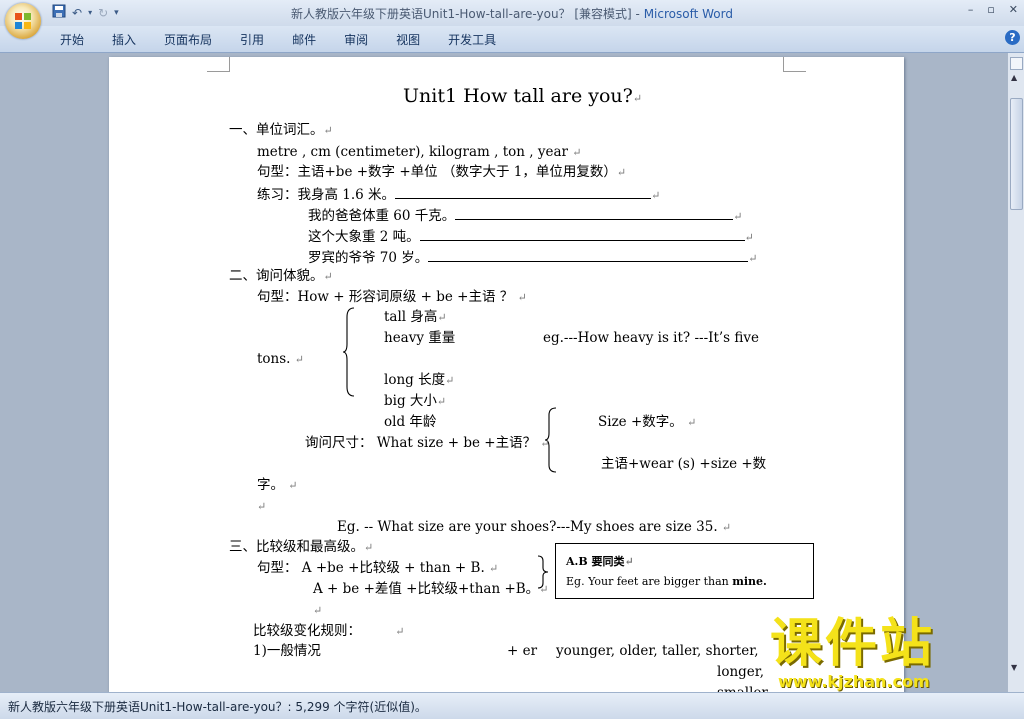  I want to click on exercise-2: 我的爸爸体重 60 千克。 ↵, so click(525, 215).